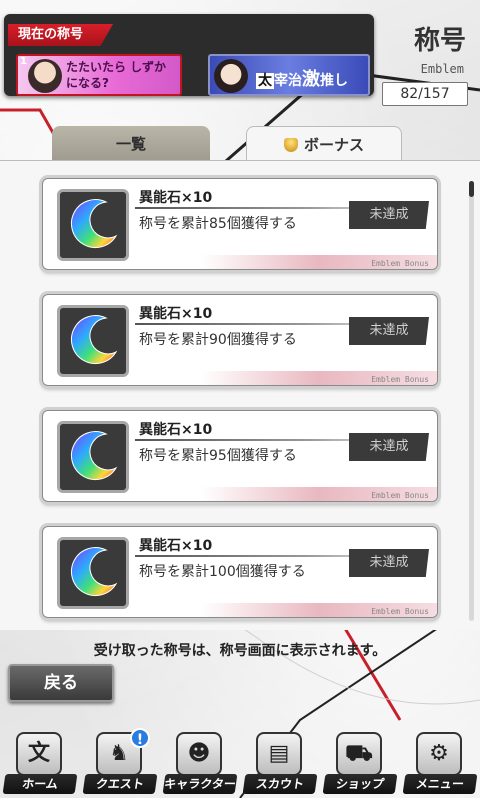 The width and height of the screenshot is (480, 798). What do you see at coordinates (222, 572) in the screenshot?
I see `condition-text: 称号を累計100個獲得する` at bounding box center [222, 572].